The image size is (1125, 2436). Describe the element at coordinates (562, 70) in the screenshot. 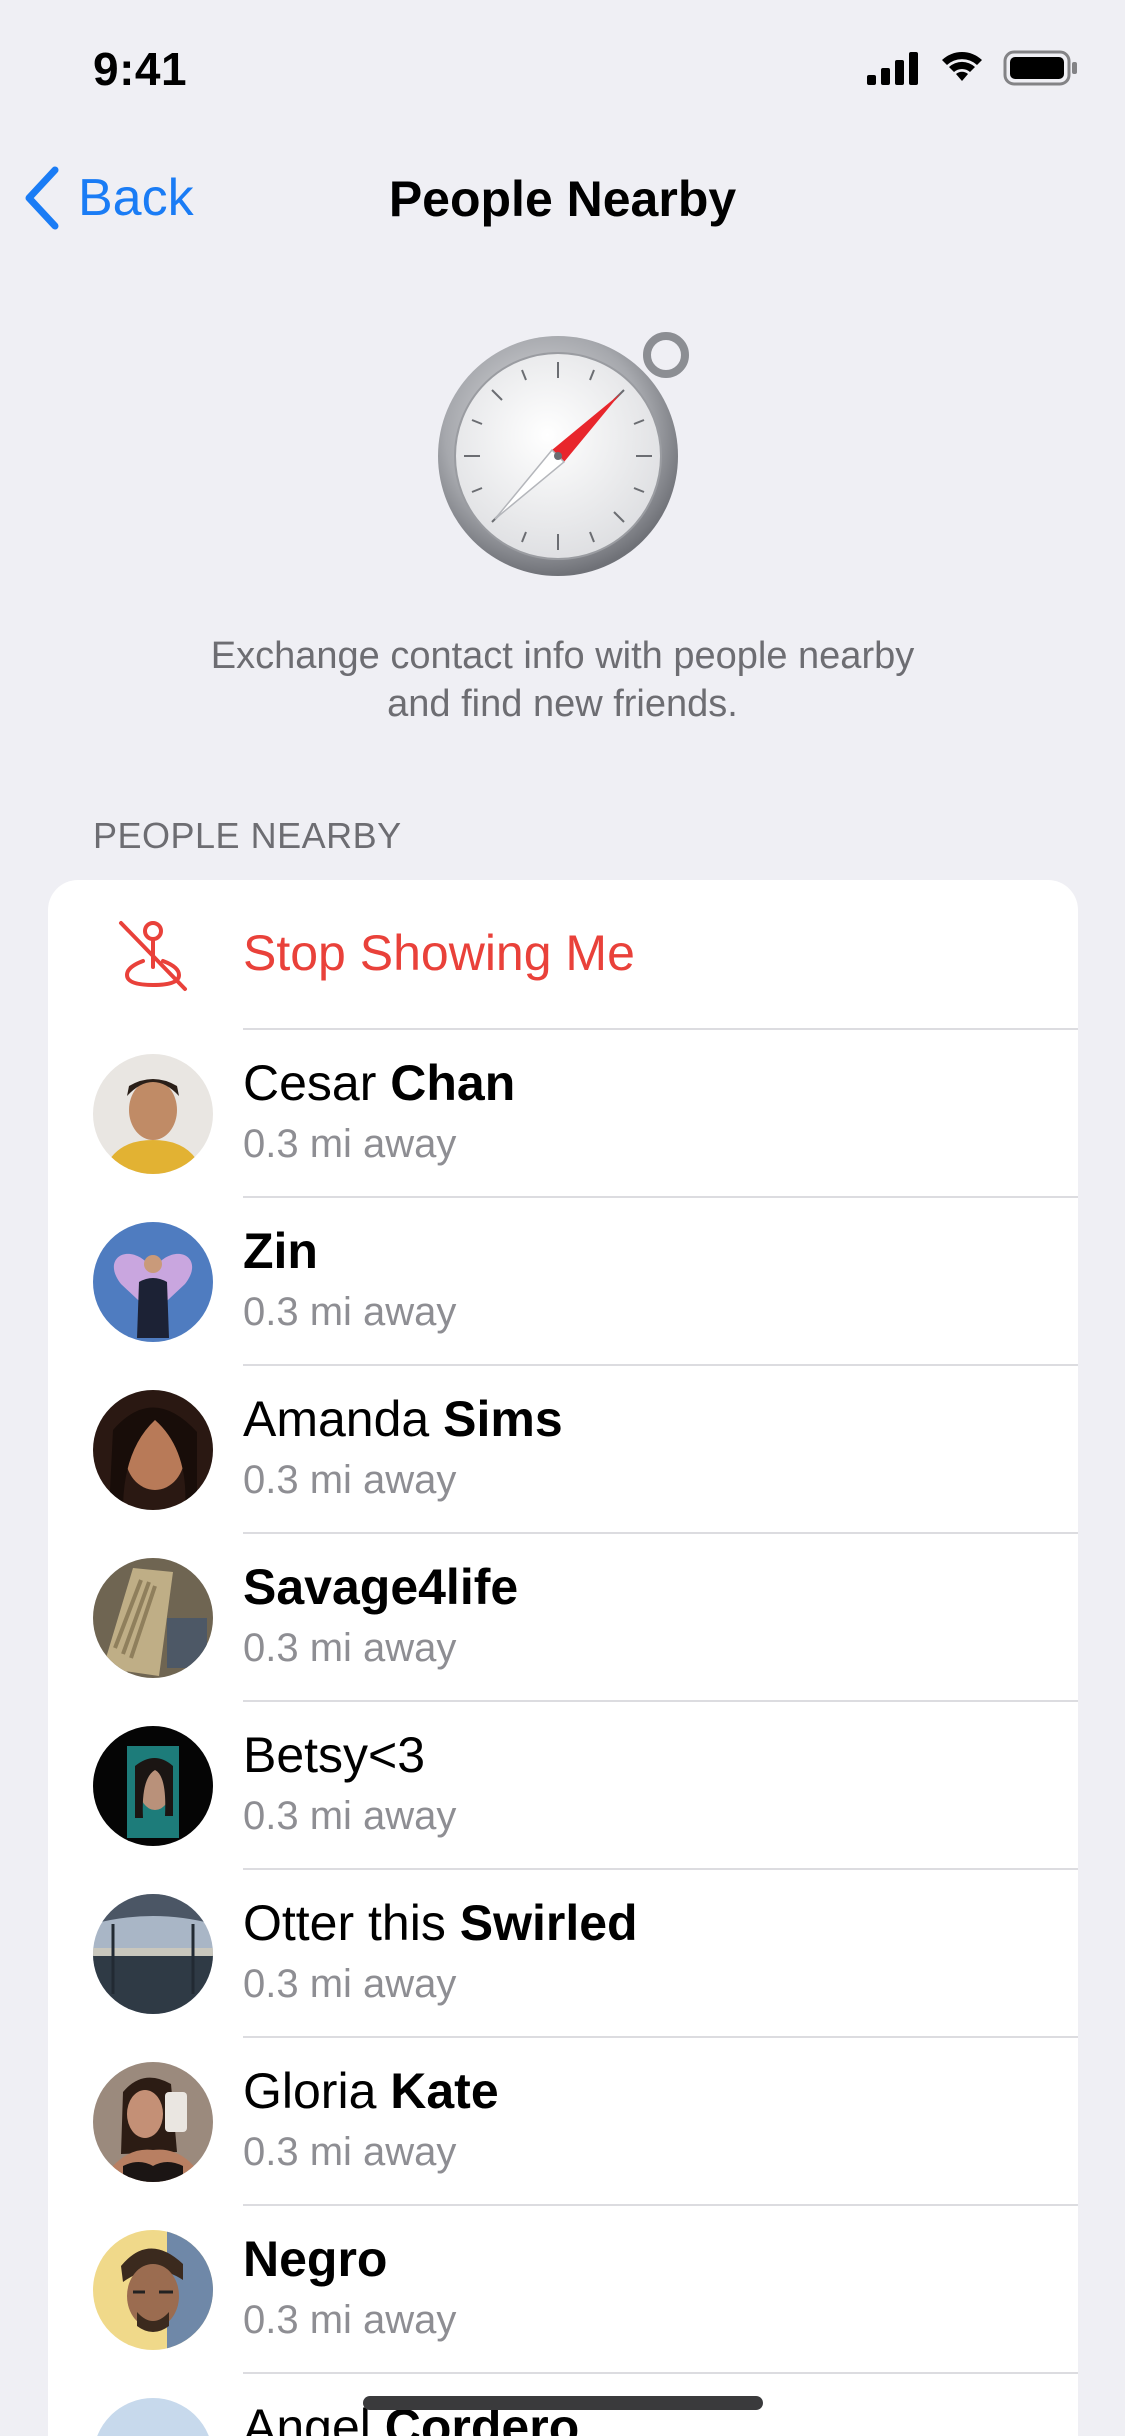

I see `status-bar: 9:41` at that location.